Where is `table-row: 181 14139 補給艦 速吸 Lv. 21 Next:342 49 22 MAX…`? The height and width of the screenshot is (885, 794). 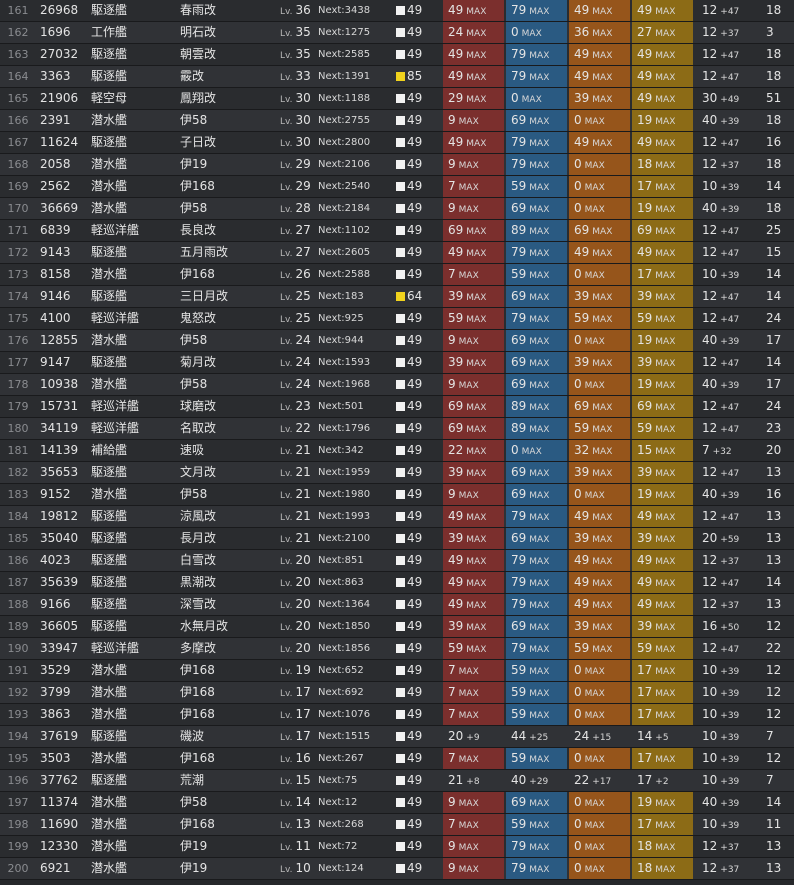 table-row: 181 14139 補給艦 速吸 Lv. 21 Next:342 49 22 MAX… is located at coordinates (397, 451).